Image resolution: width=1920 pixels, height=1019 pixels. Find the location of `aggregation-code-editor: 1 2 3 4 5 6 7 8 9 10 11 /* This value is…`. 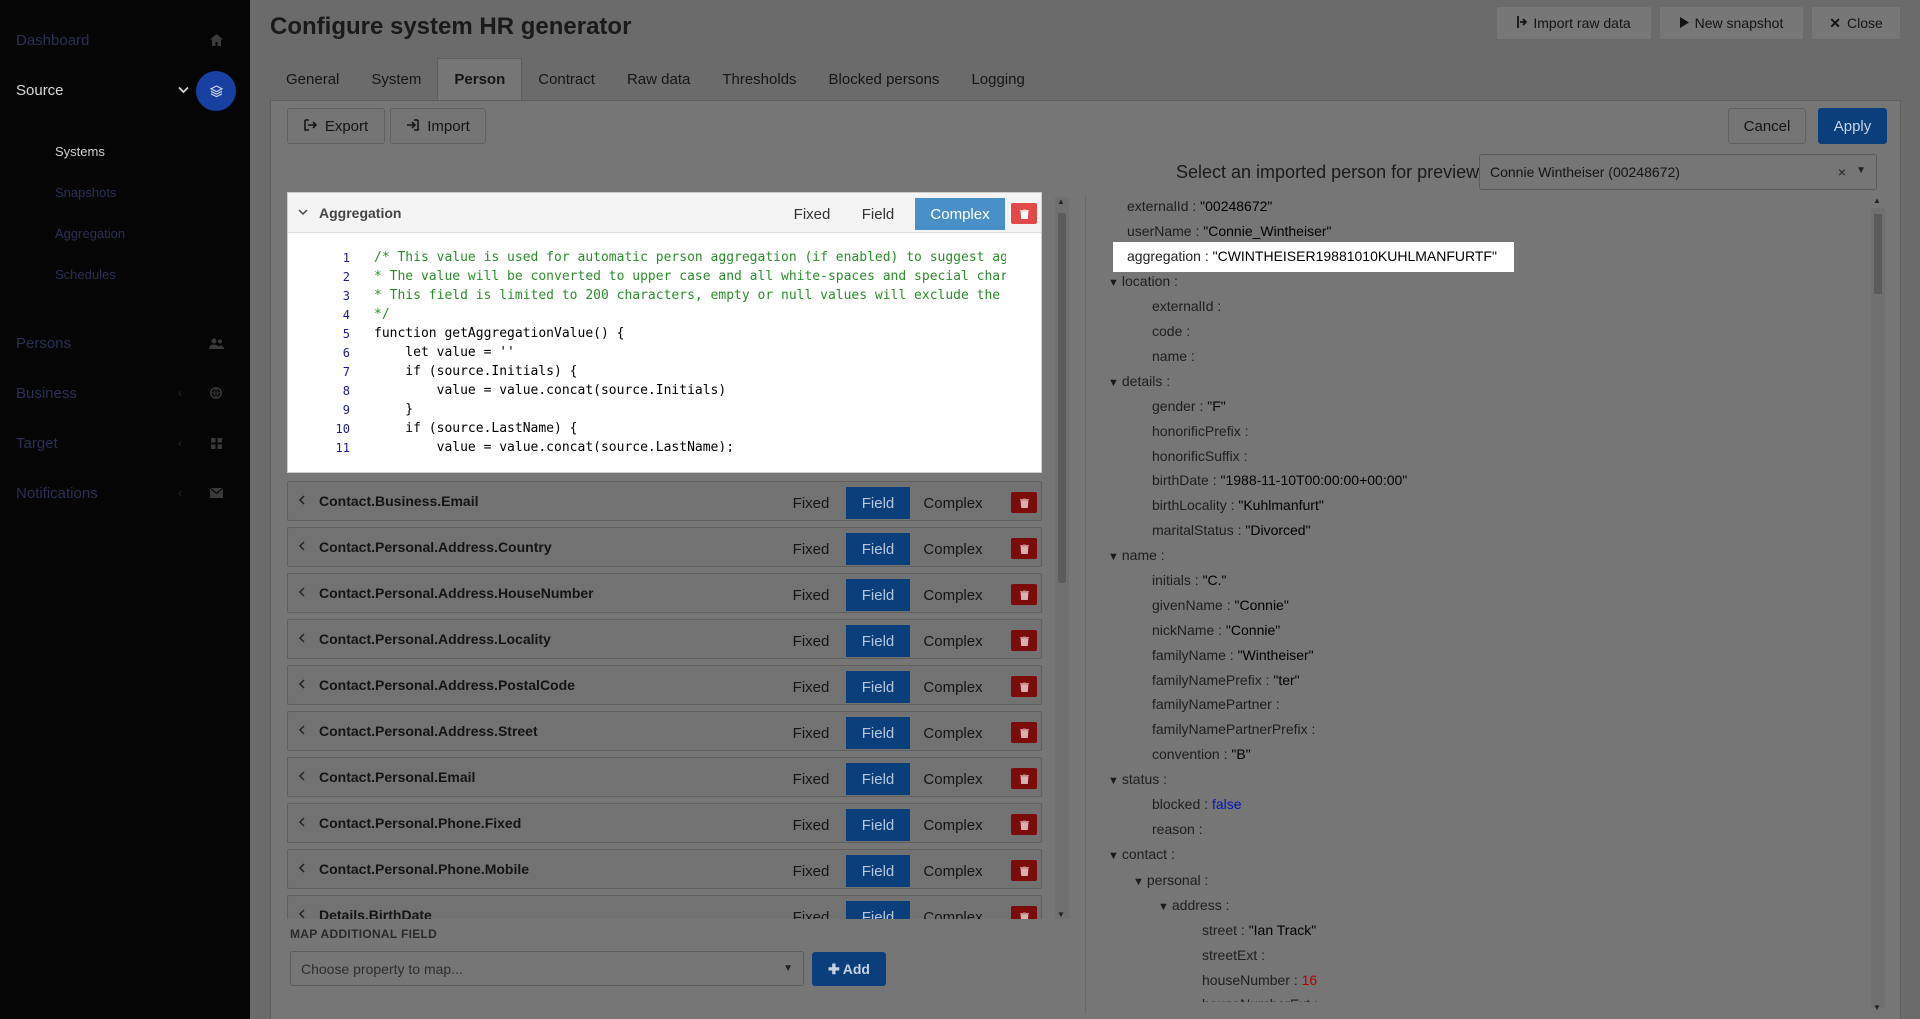

aggregation-code-editor: 1 2 3 4 5 6 7 8 9 10 11 /* This value is… is located at coordinates (647, 343).